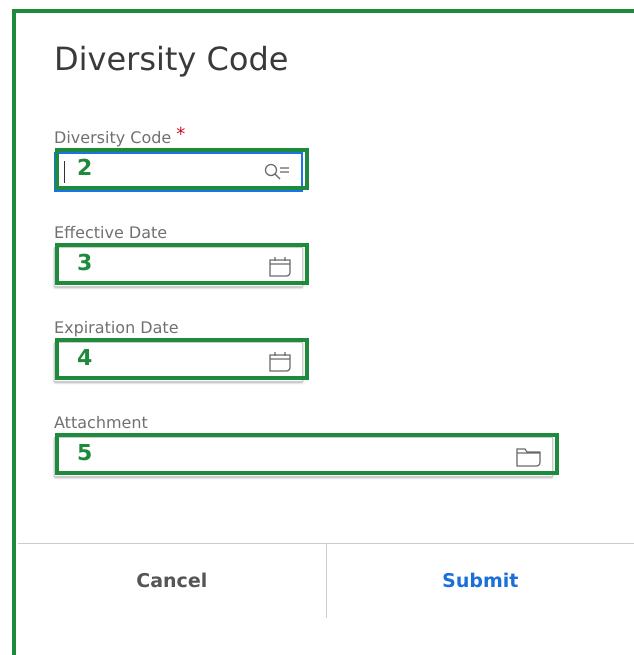  Describe the element at coordinates (101, 423) in the screenshot. I see `field-label: Attachment` at that location.